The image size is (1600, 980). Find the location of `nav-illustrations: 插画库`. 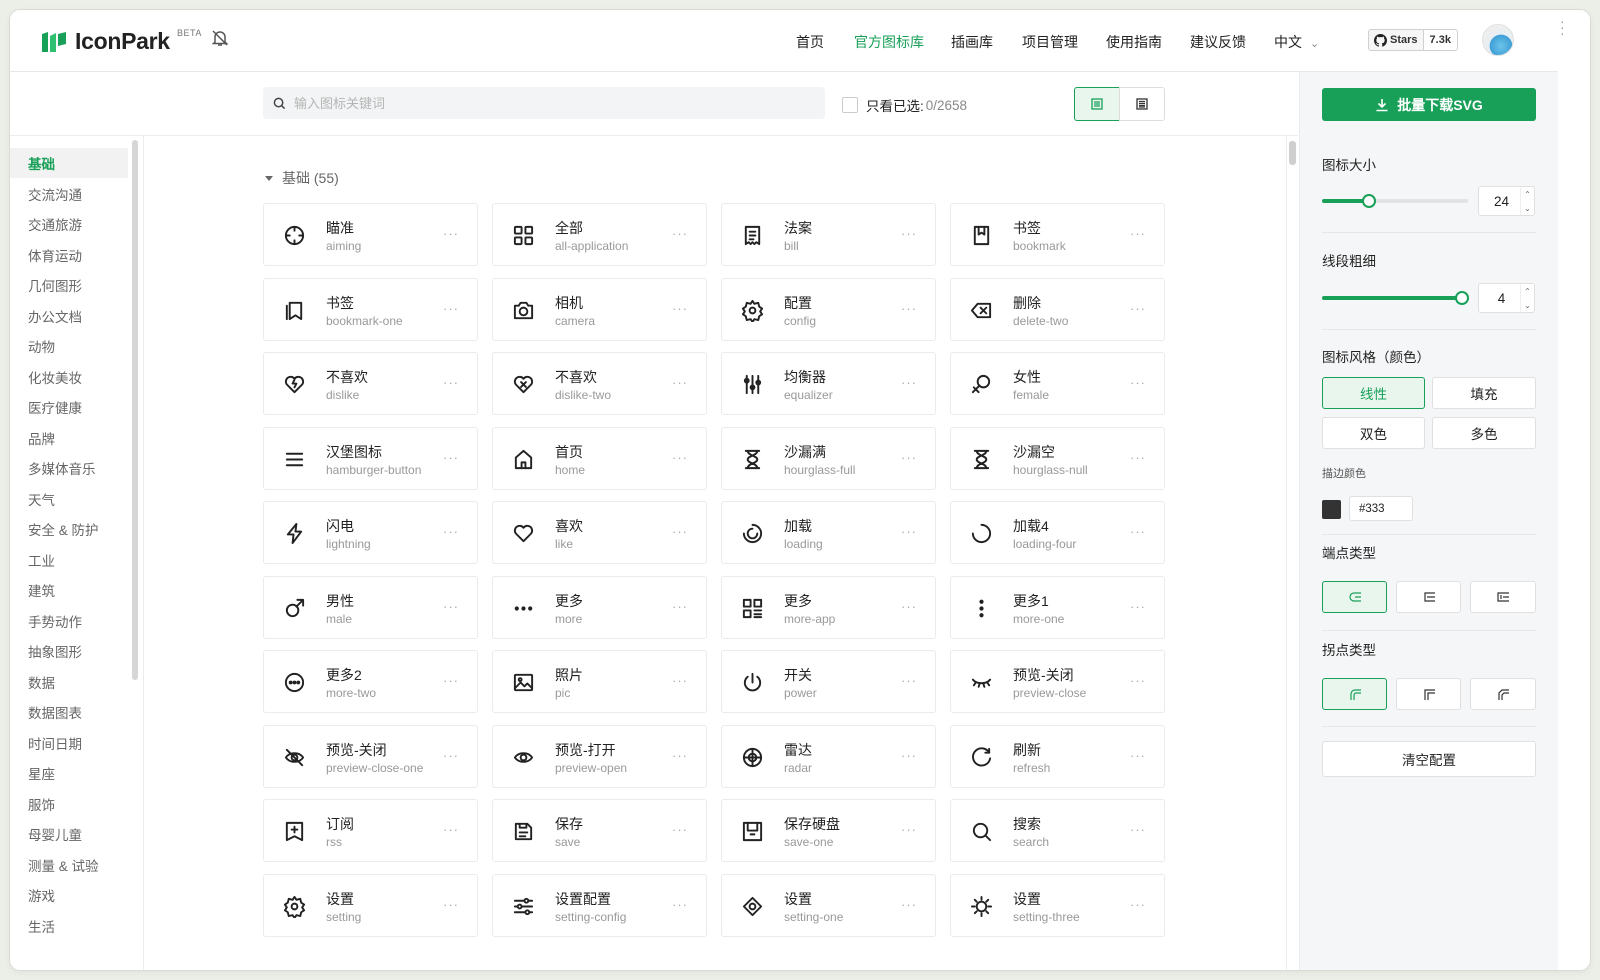

nav-illustrations: 插画库 is located at coordinates (972, 42).